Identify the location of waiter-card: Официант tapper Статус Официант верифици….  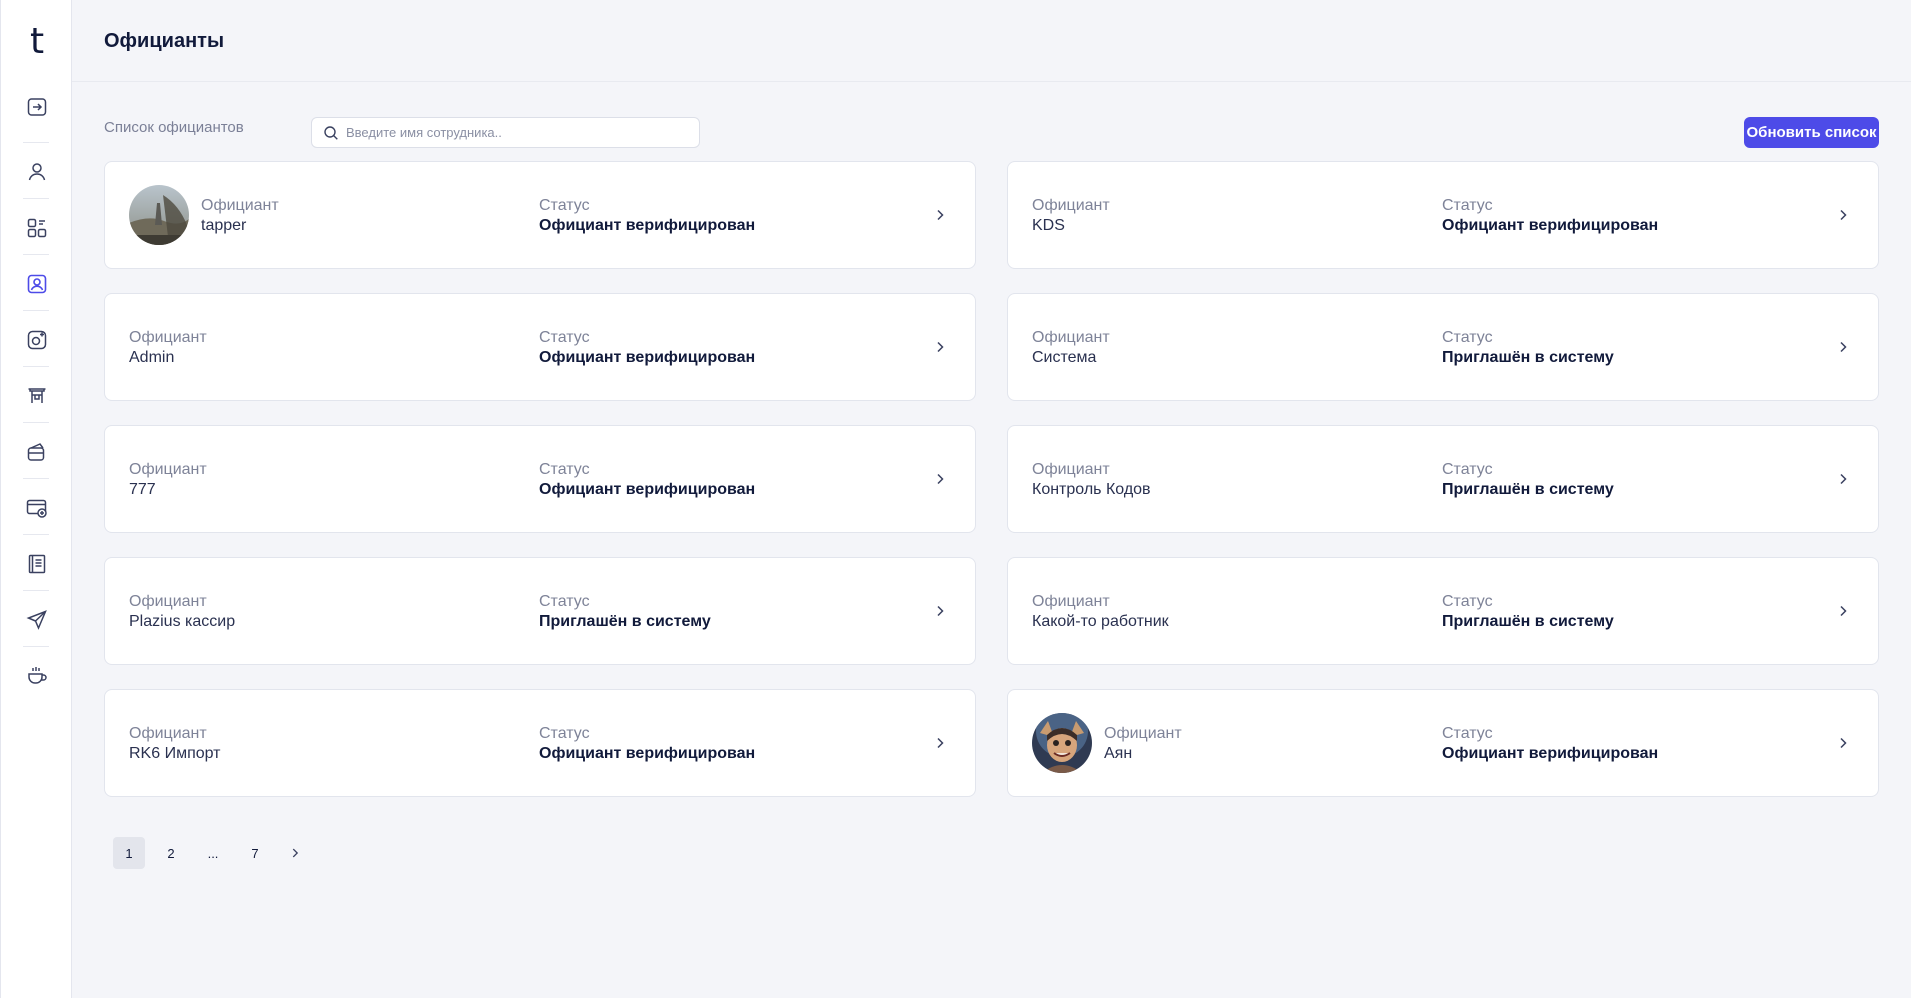
(540, 215).